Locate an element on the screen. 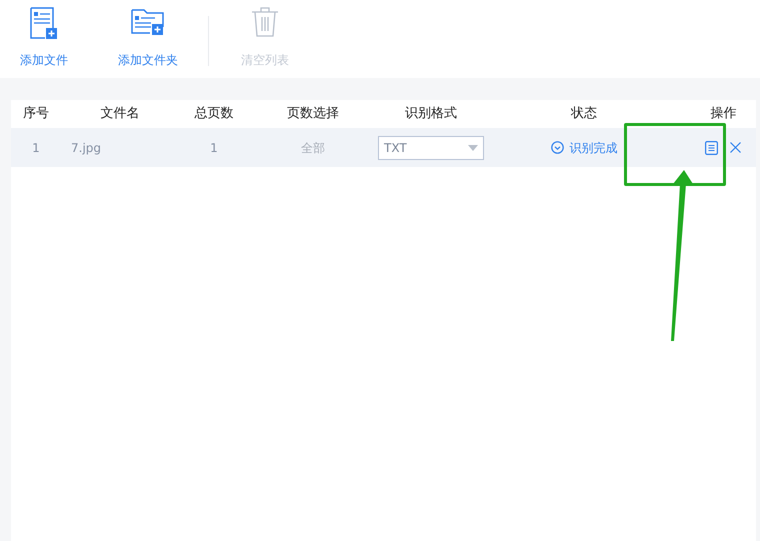 The width and height of the screenshot is (760, 541). column-header: 序号 is located at coordinates (36, 114).